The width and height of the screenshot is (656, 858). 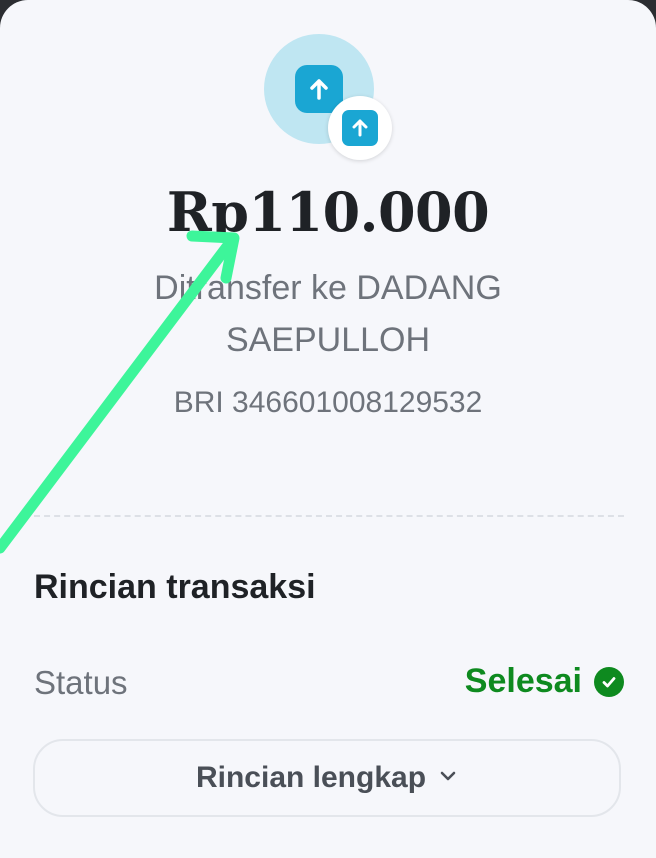 I want to click on status-value: Selesai, so click(x=544, y=681).